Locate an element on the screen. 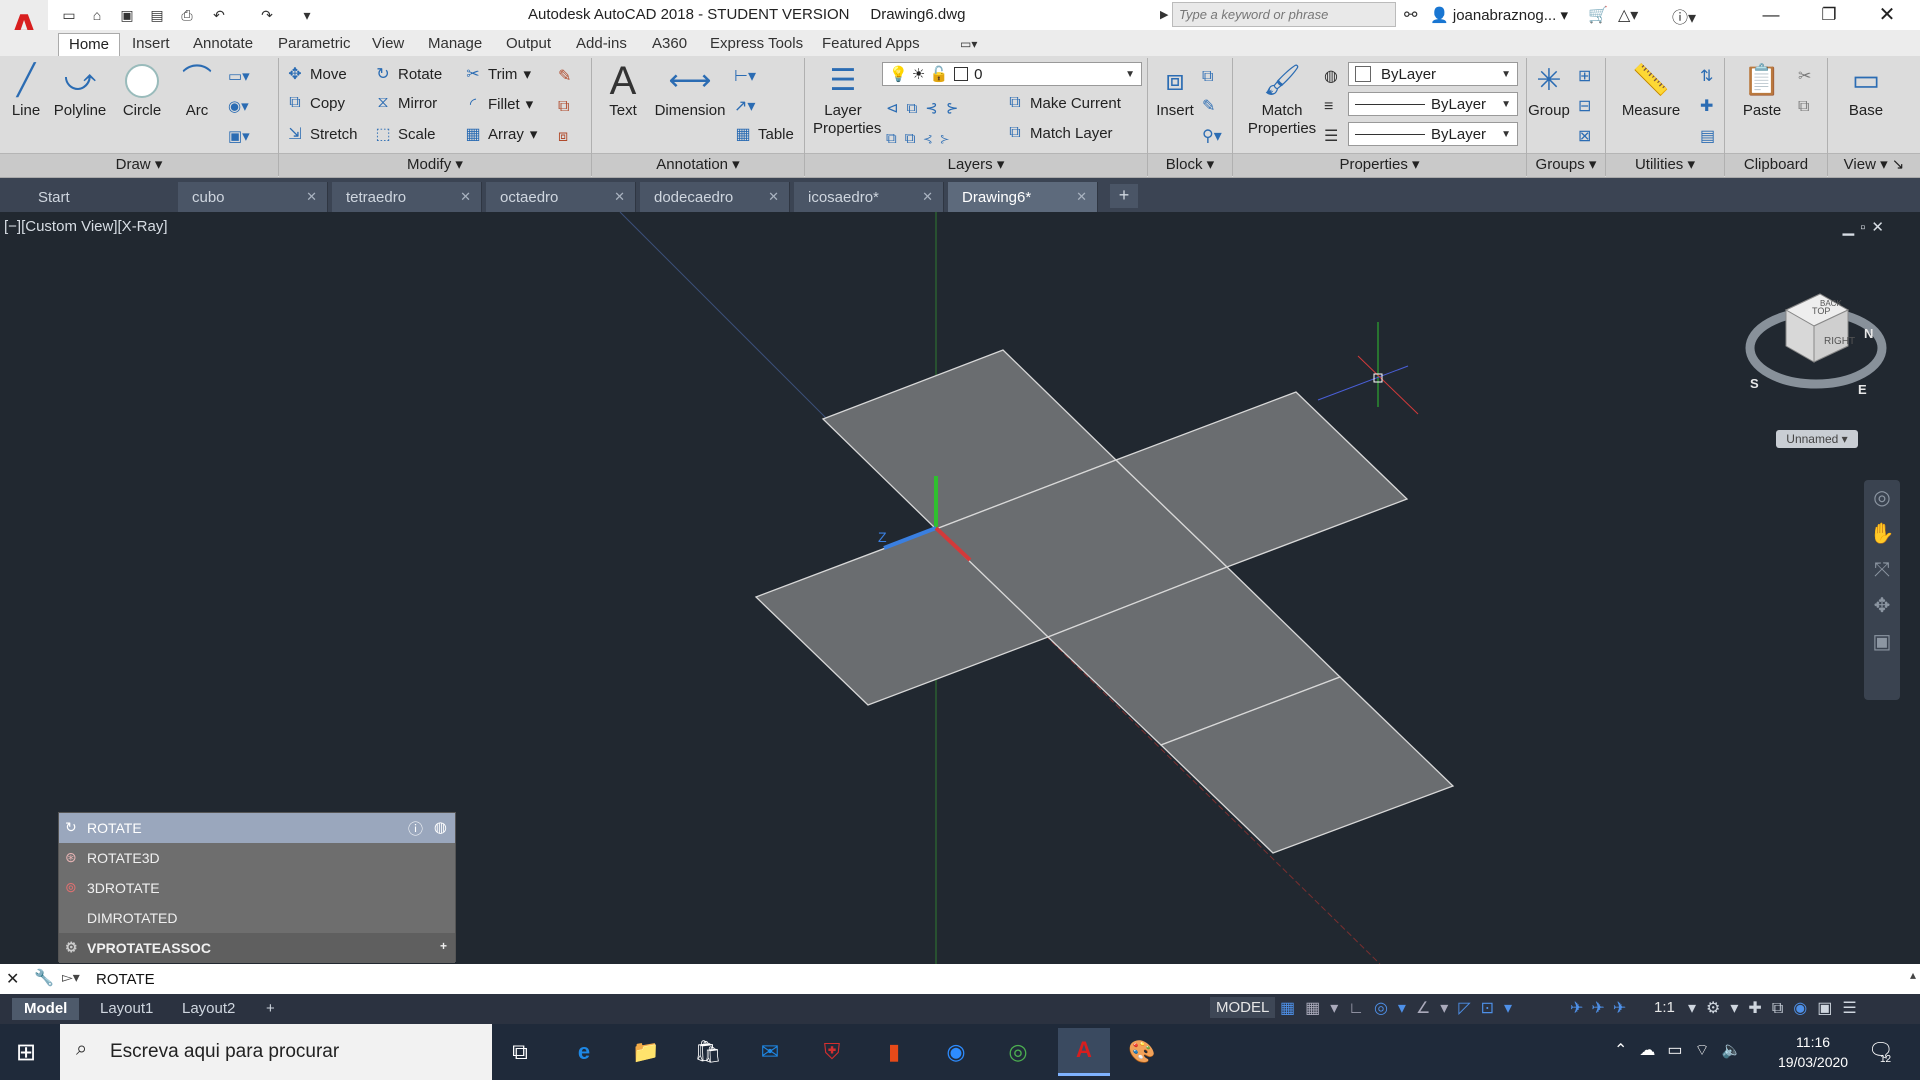 This screenshot has width=1920, height=1080. dimension-button: ⟷ Dimension is located at coordinates (690, 90).